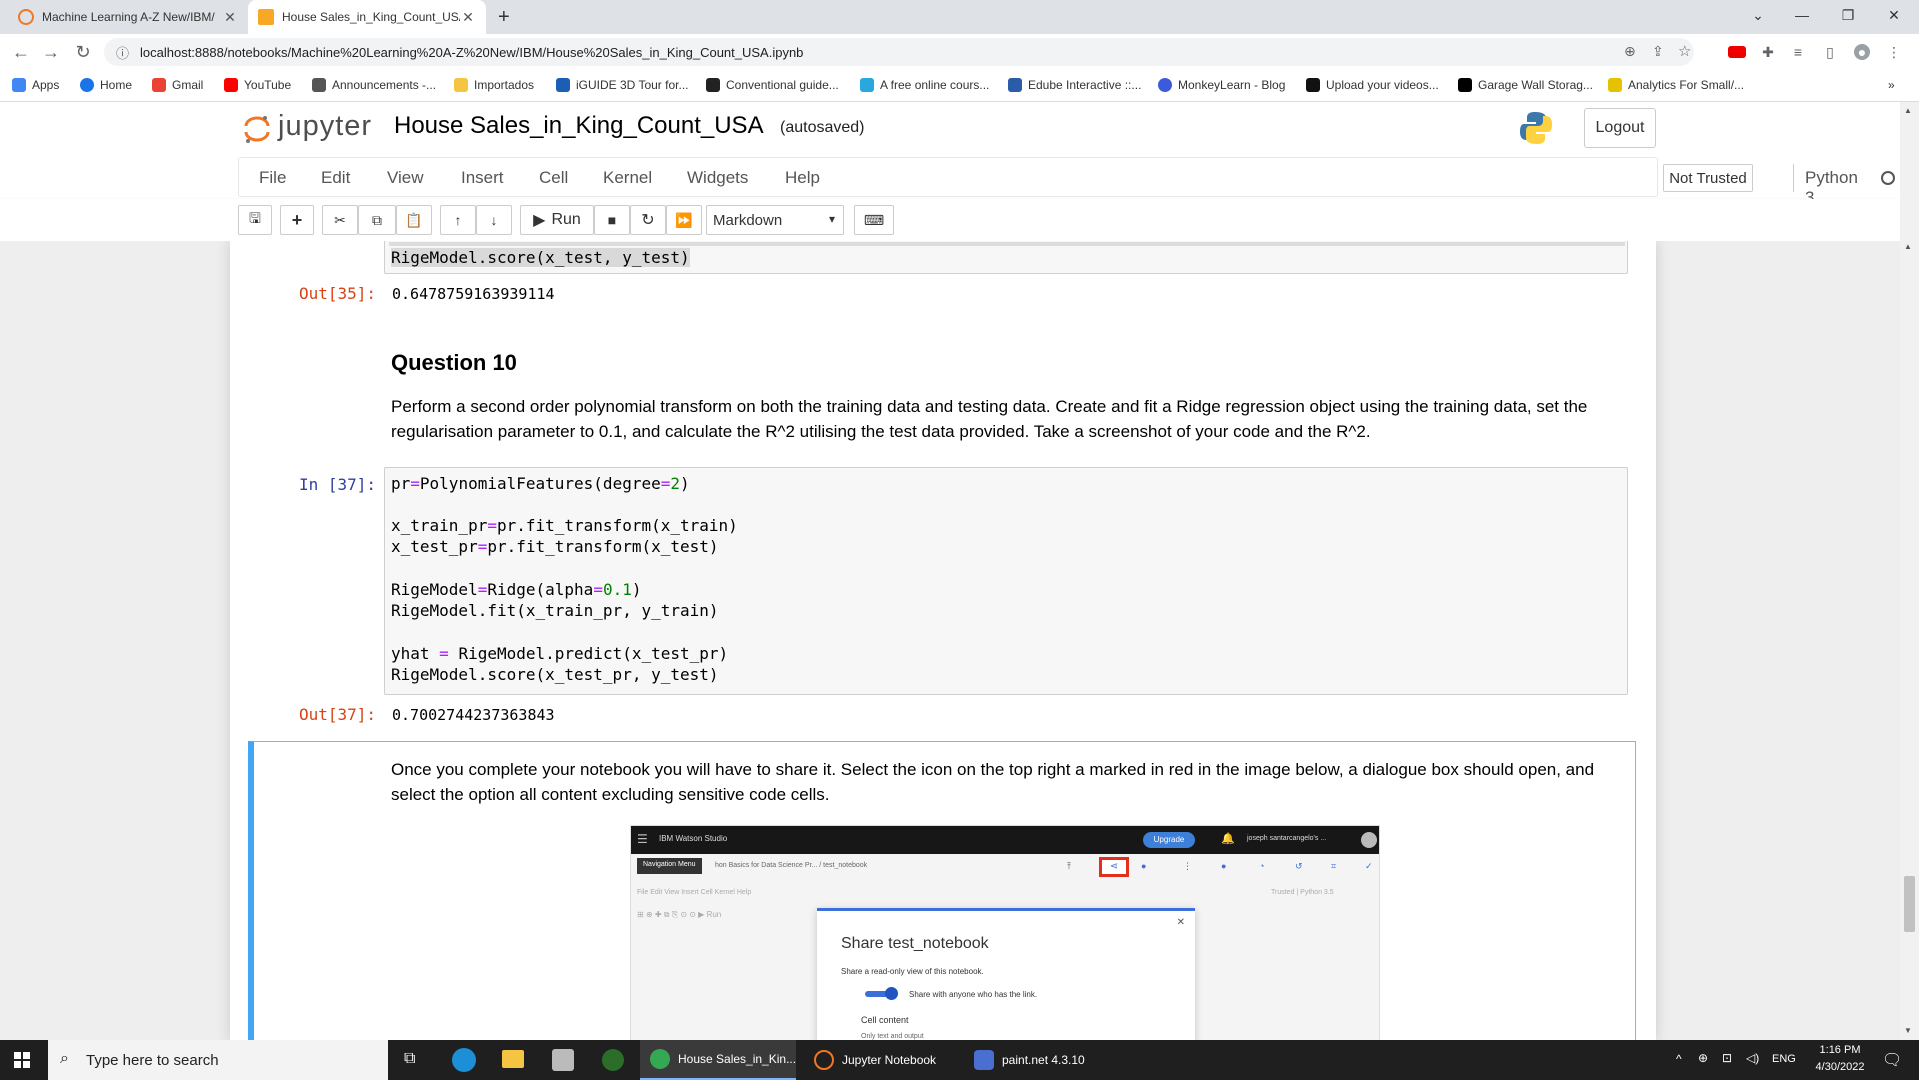 The width and height of the screenshot is (1919, 1080). Describe the element at coordinates (717, 178) in the screenshot. I see `menu-widgets: Widgets` at that location.